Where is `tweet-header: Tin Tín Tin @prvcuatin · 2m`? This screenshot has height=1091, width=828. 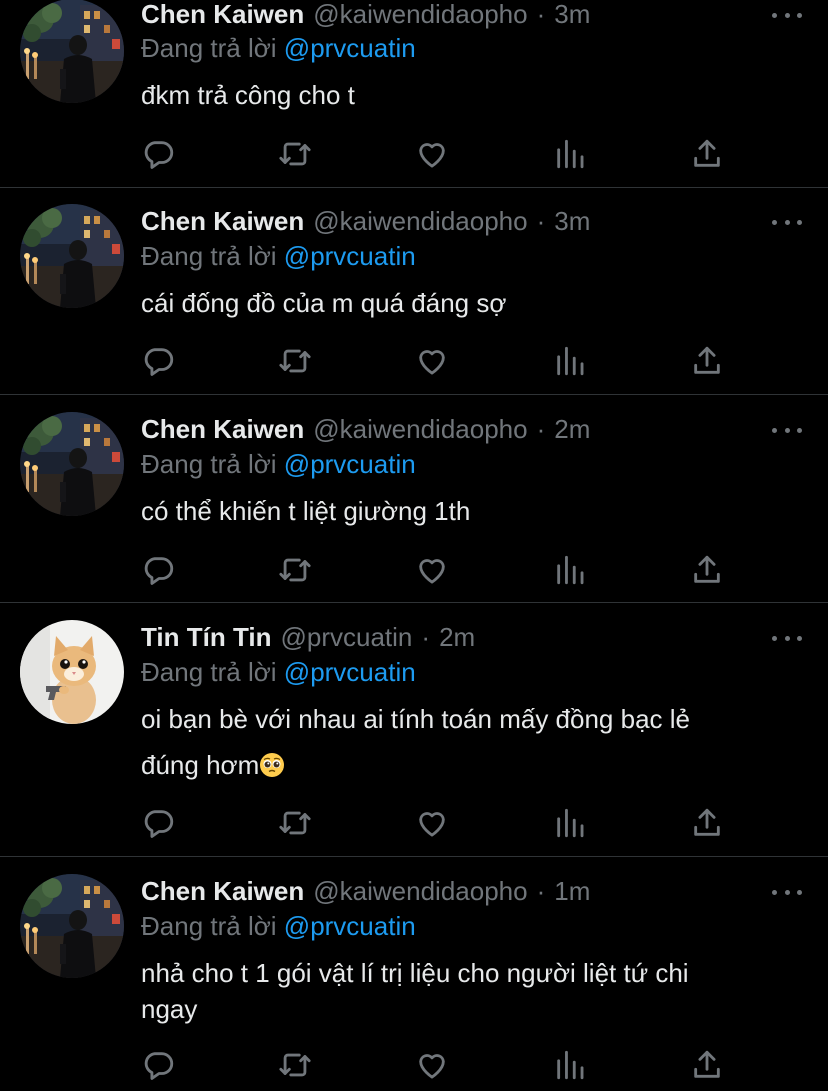
tweet-header: Tin Tín Tin @prvcuatin · 2m is located at coordinates (308, 637).